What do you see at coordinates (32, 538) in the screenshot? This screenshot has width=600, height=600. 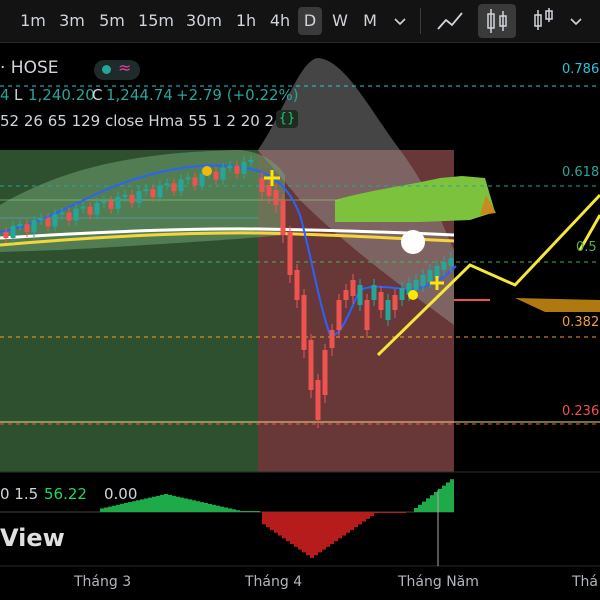 I see `watermark-text: View` at bounding box center [32, 538].